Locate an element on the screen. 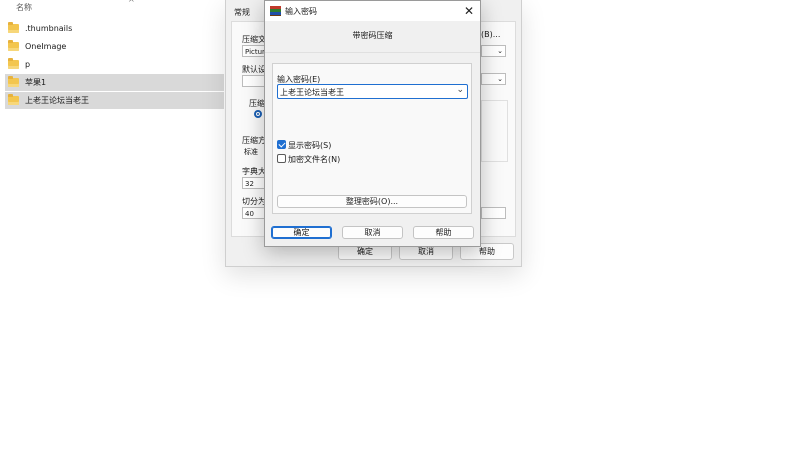  archive-format-label: 压缩 is located at coordinates (257, 103).